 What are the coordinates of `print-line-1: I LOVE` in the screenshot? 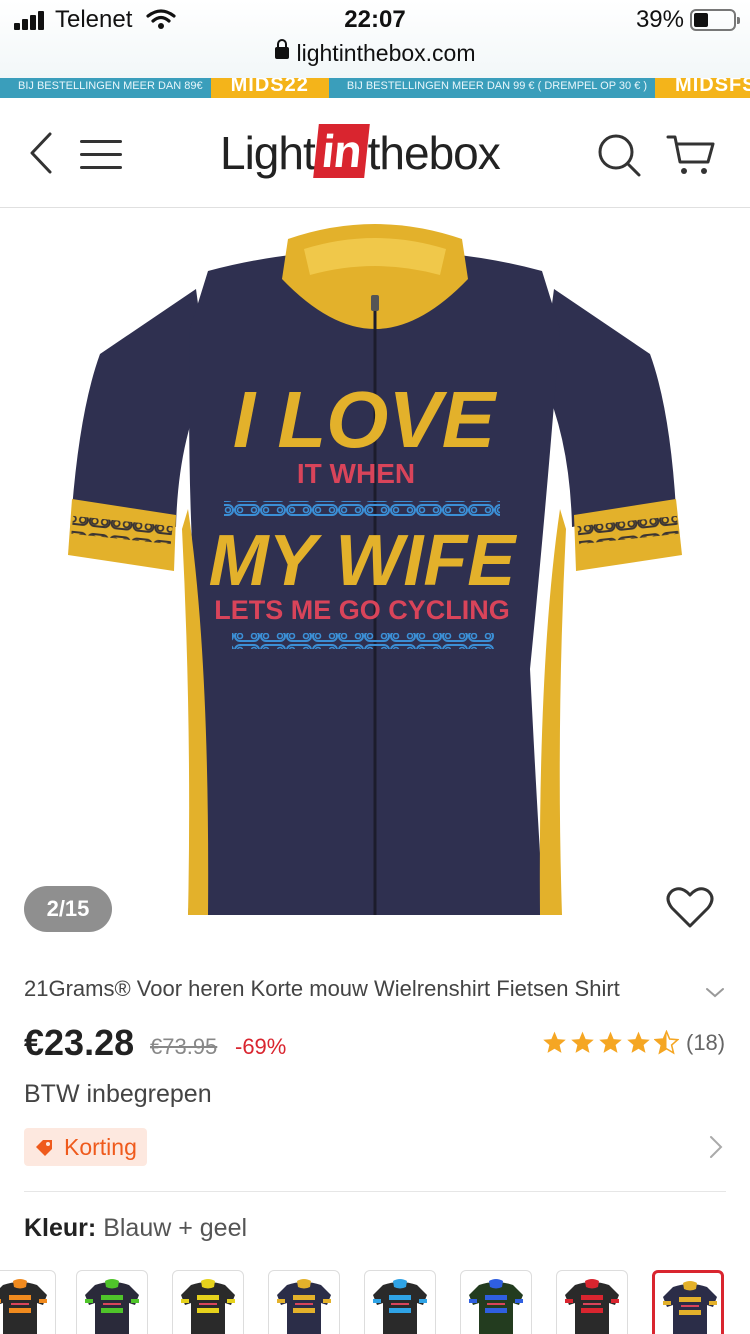 It's located at (365, 419).